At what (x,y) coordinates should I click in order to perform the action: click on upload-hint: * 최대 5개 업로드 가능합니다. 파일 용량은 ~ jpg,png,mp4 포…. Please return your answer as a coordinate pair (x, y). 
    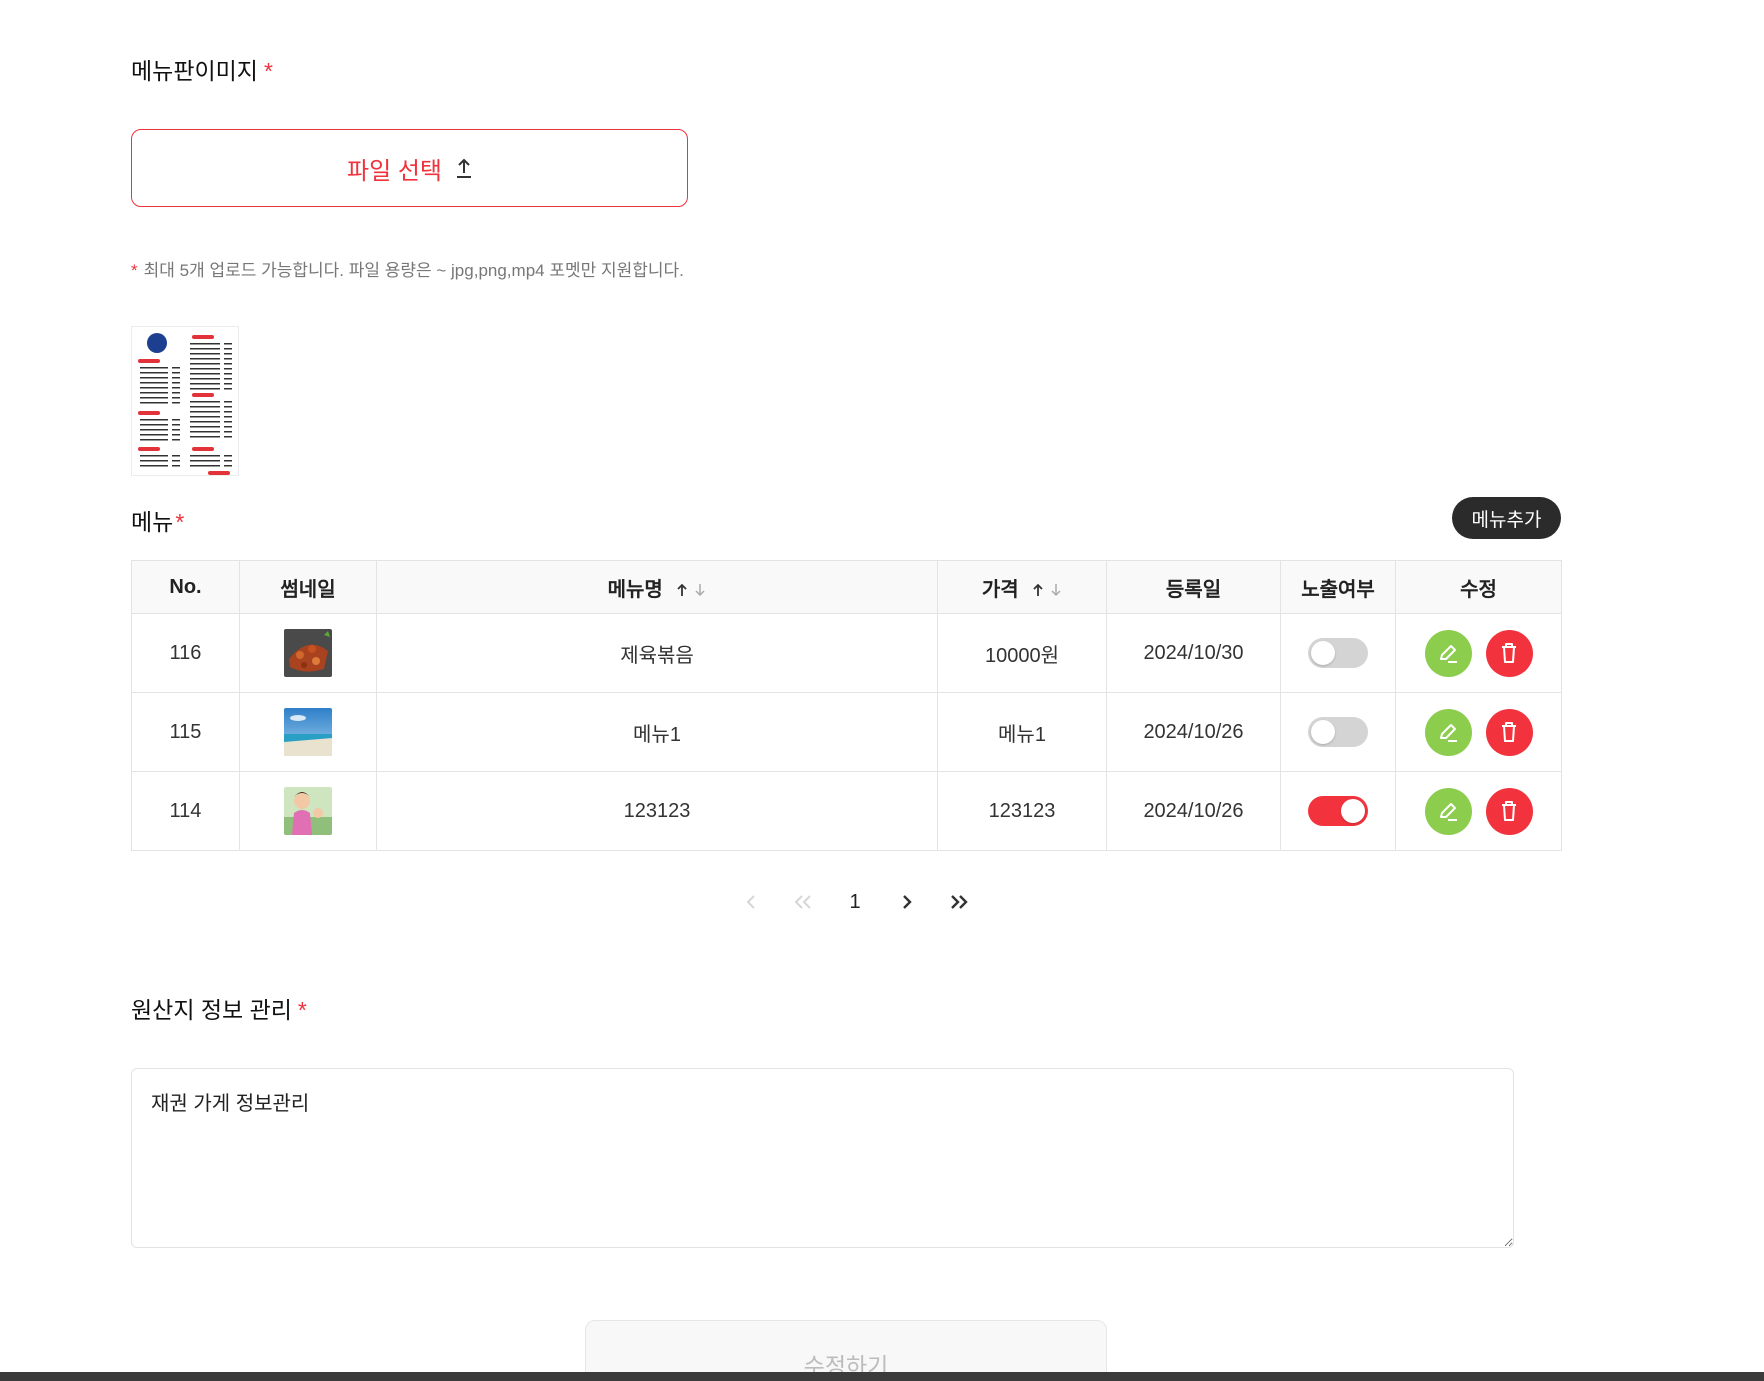
    Looking at the image, I should click on (407, 268).